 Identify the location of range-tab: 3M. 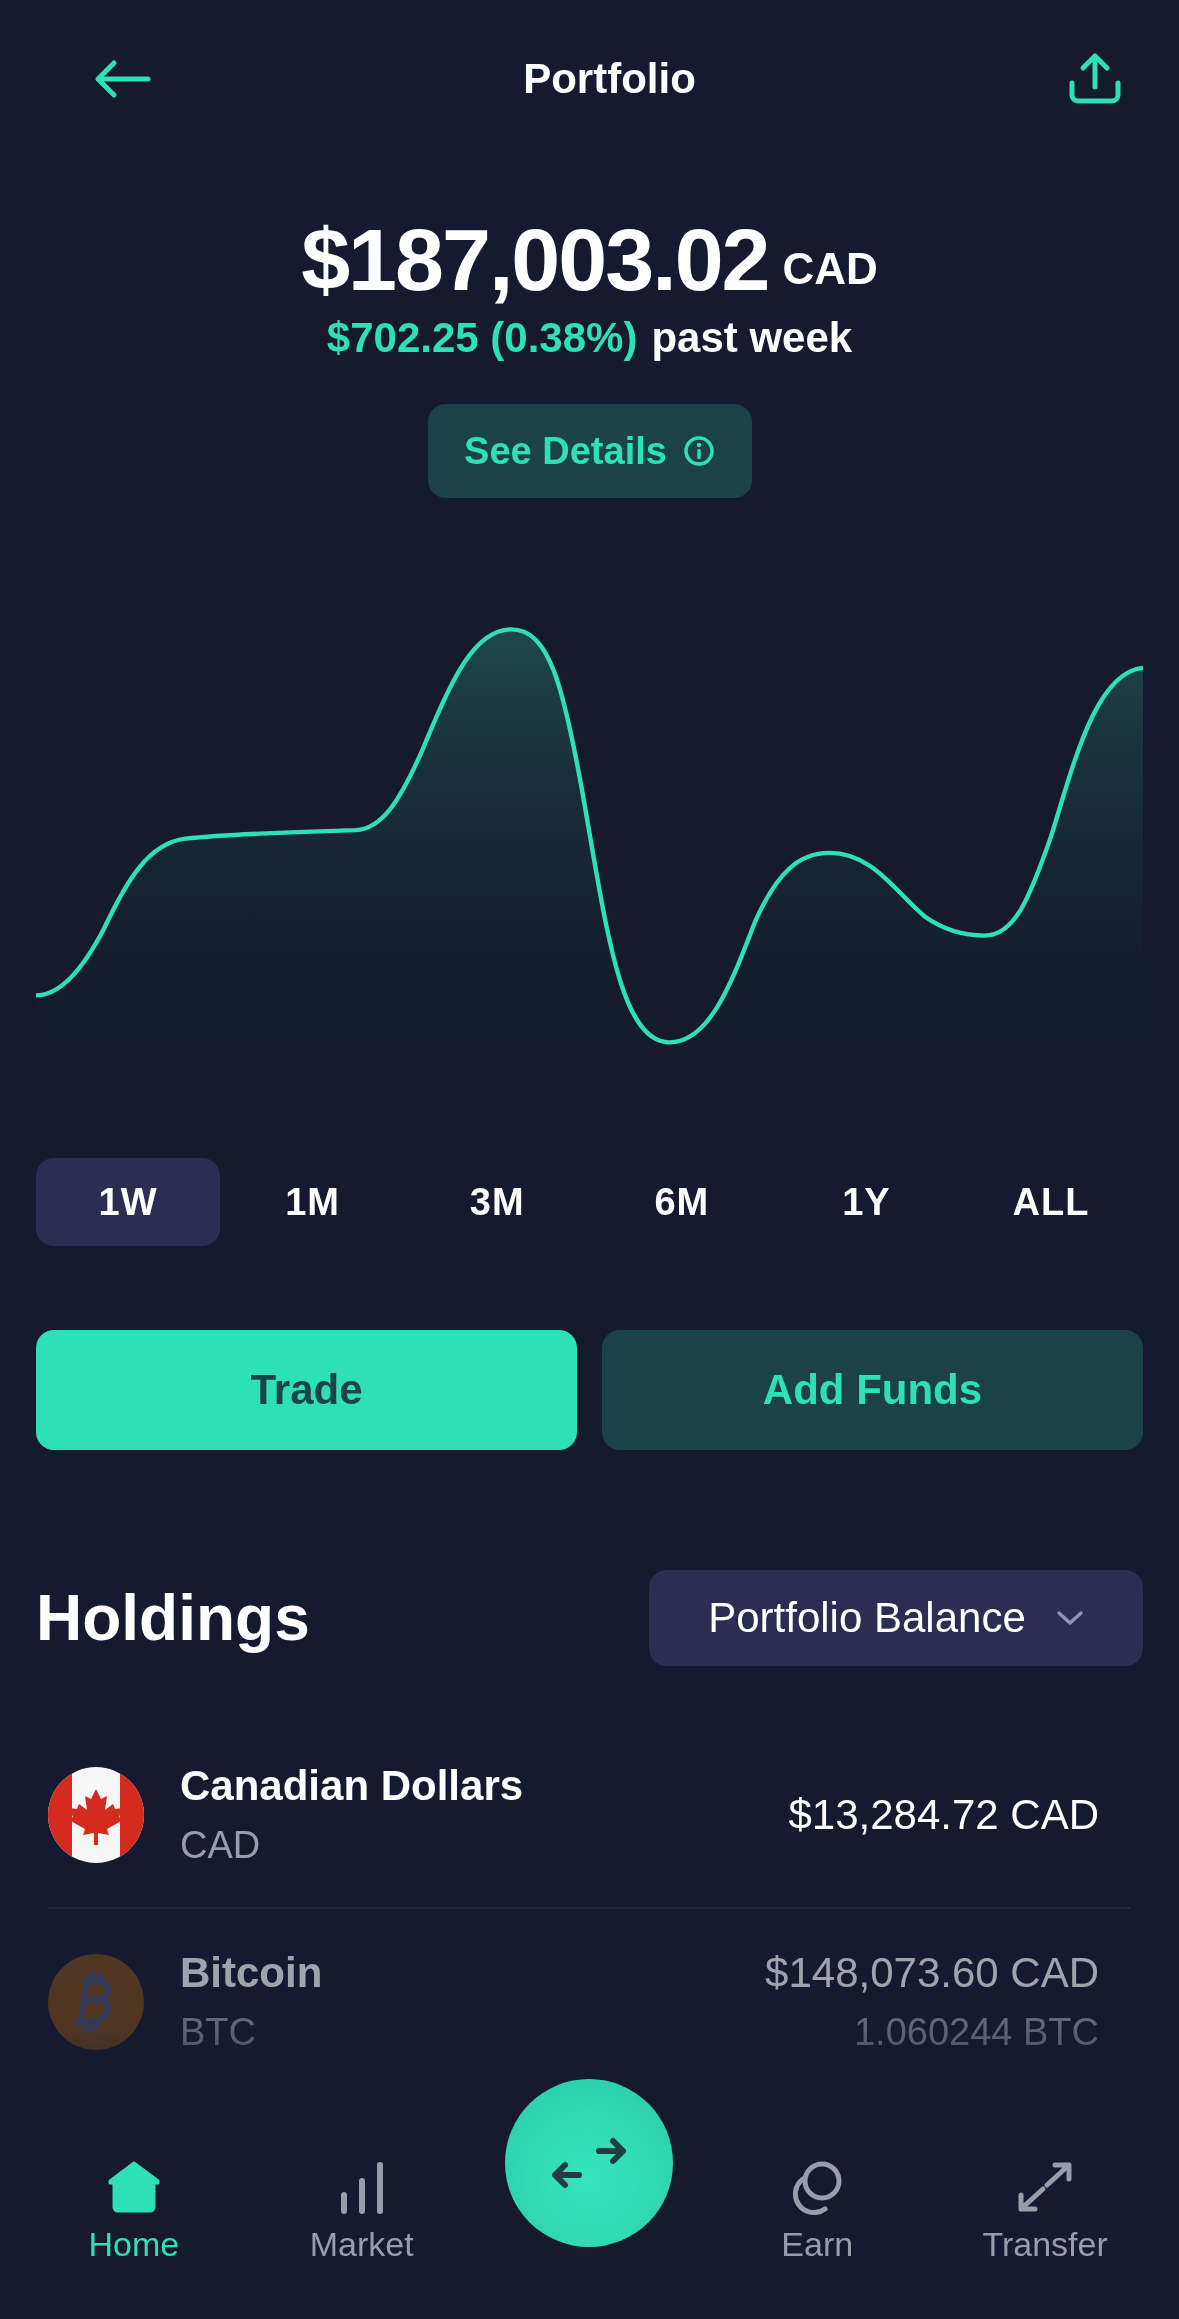
(497, 1202).